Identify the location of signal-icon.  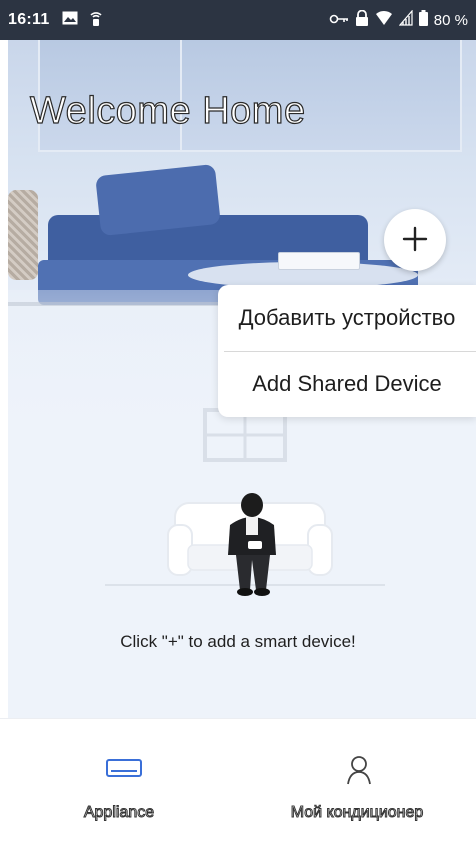
(405, 19).